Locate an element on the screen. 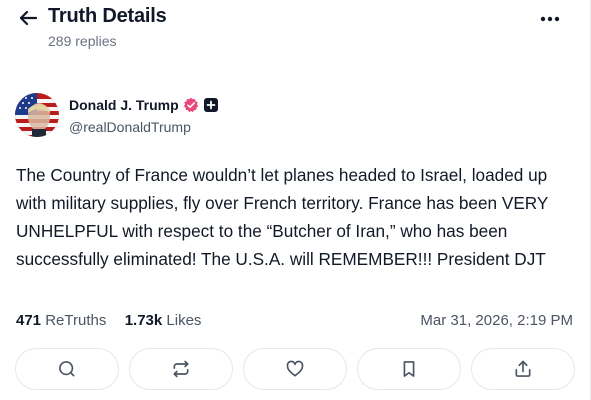 The width and height of the screenshot is (591, 400). reply-button is located at coordinates (67, 369).